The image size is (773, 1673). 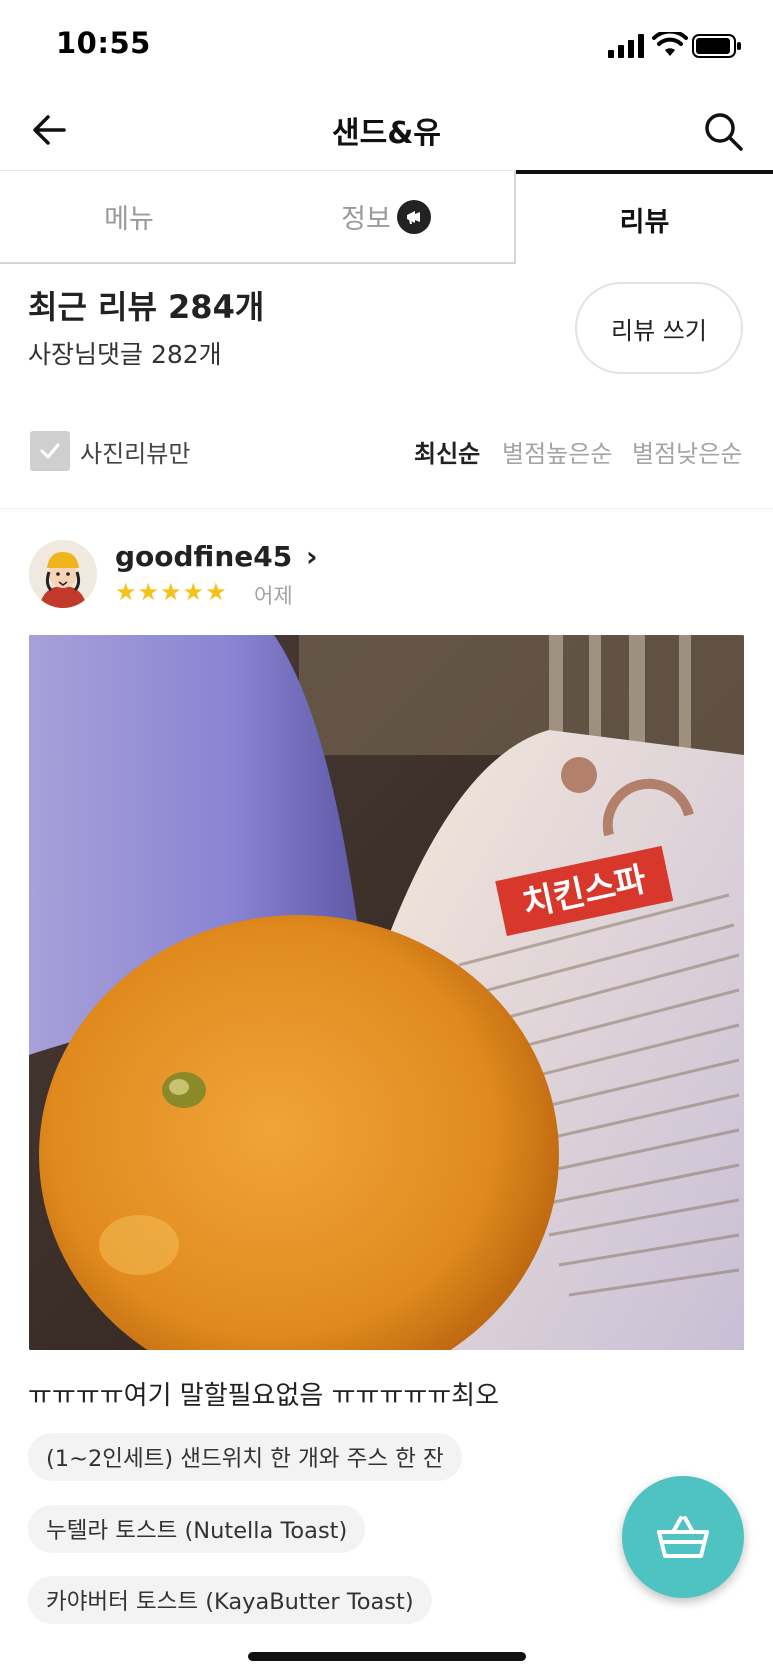 I want to click on review-date: 어제, so click(x=273, y=596).